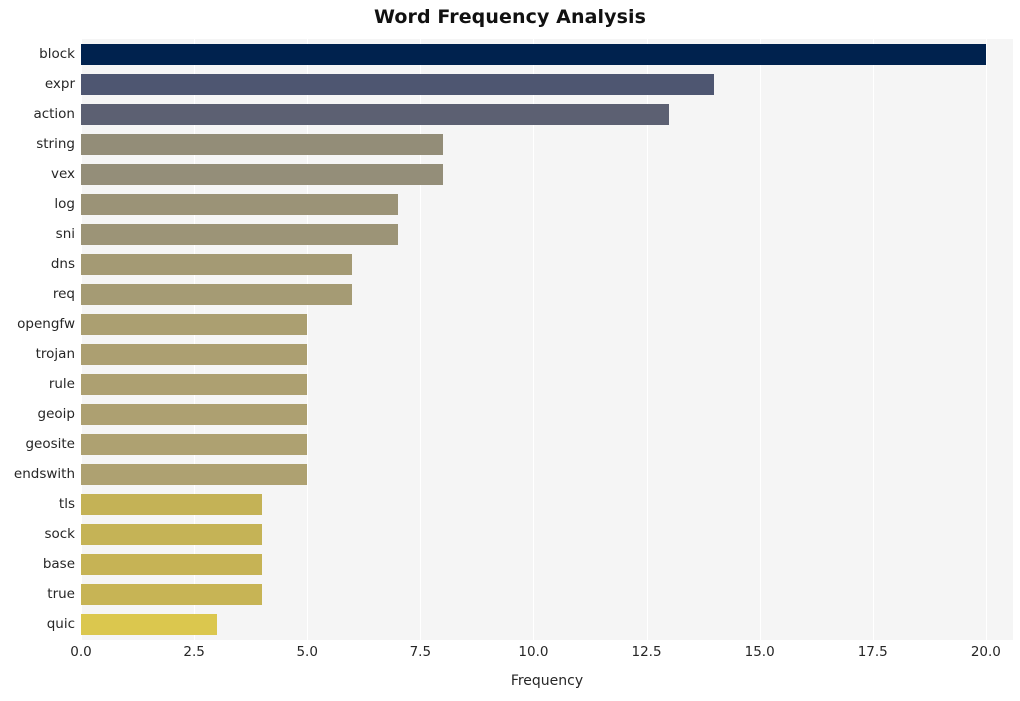 The height and width of the screenshot is (701, 1020). What do you see at coordinates (510, 17) in the screenshot?
I see `chart-title: Word Frequency Analysis` at bounding box center [510, 17].